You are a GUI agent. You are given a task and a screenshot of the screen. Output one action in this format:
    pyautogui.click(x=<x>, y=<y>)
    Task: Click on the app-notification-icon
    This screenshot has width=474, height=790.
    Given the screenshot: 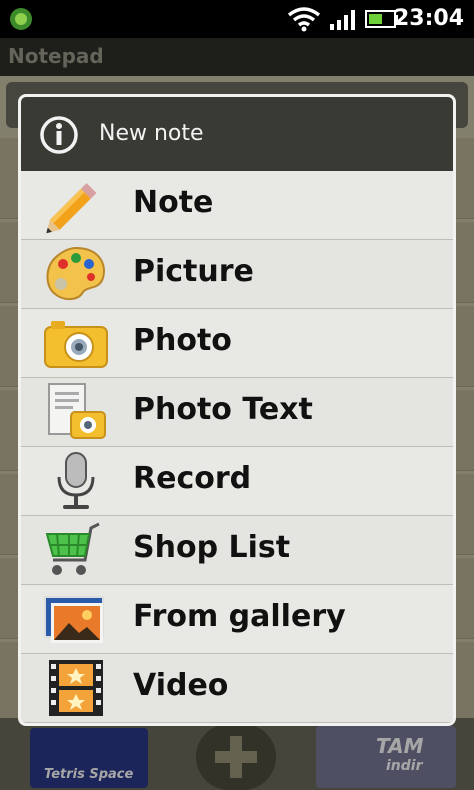 What is the action you would take?
    pyautogui.click(x=21, y=21)
    